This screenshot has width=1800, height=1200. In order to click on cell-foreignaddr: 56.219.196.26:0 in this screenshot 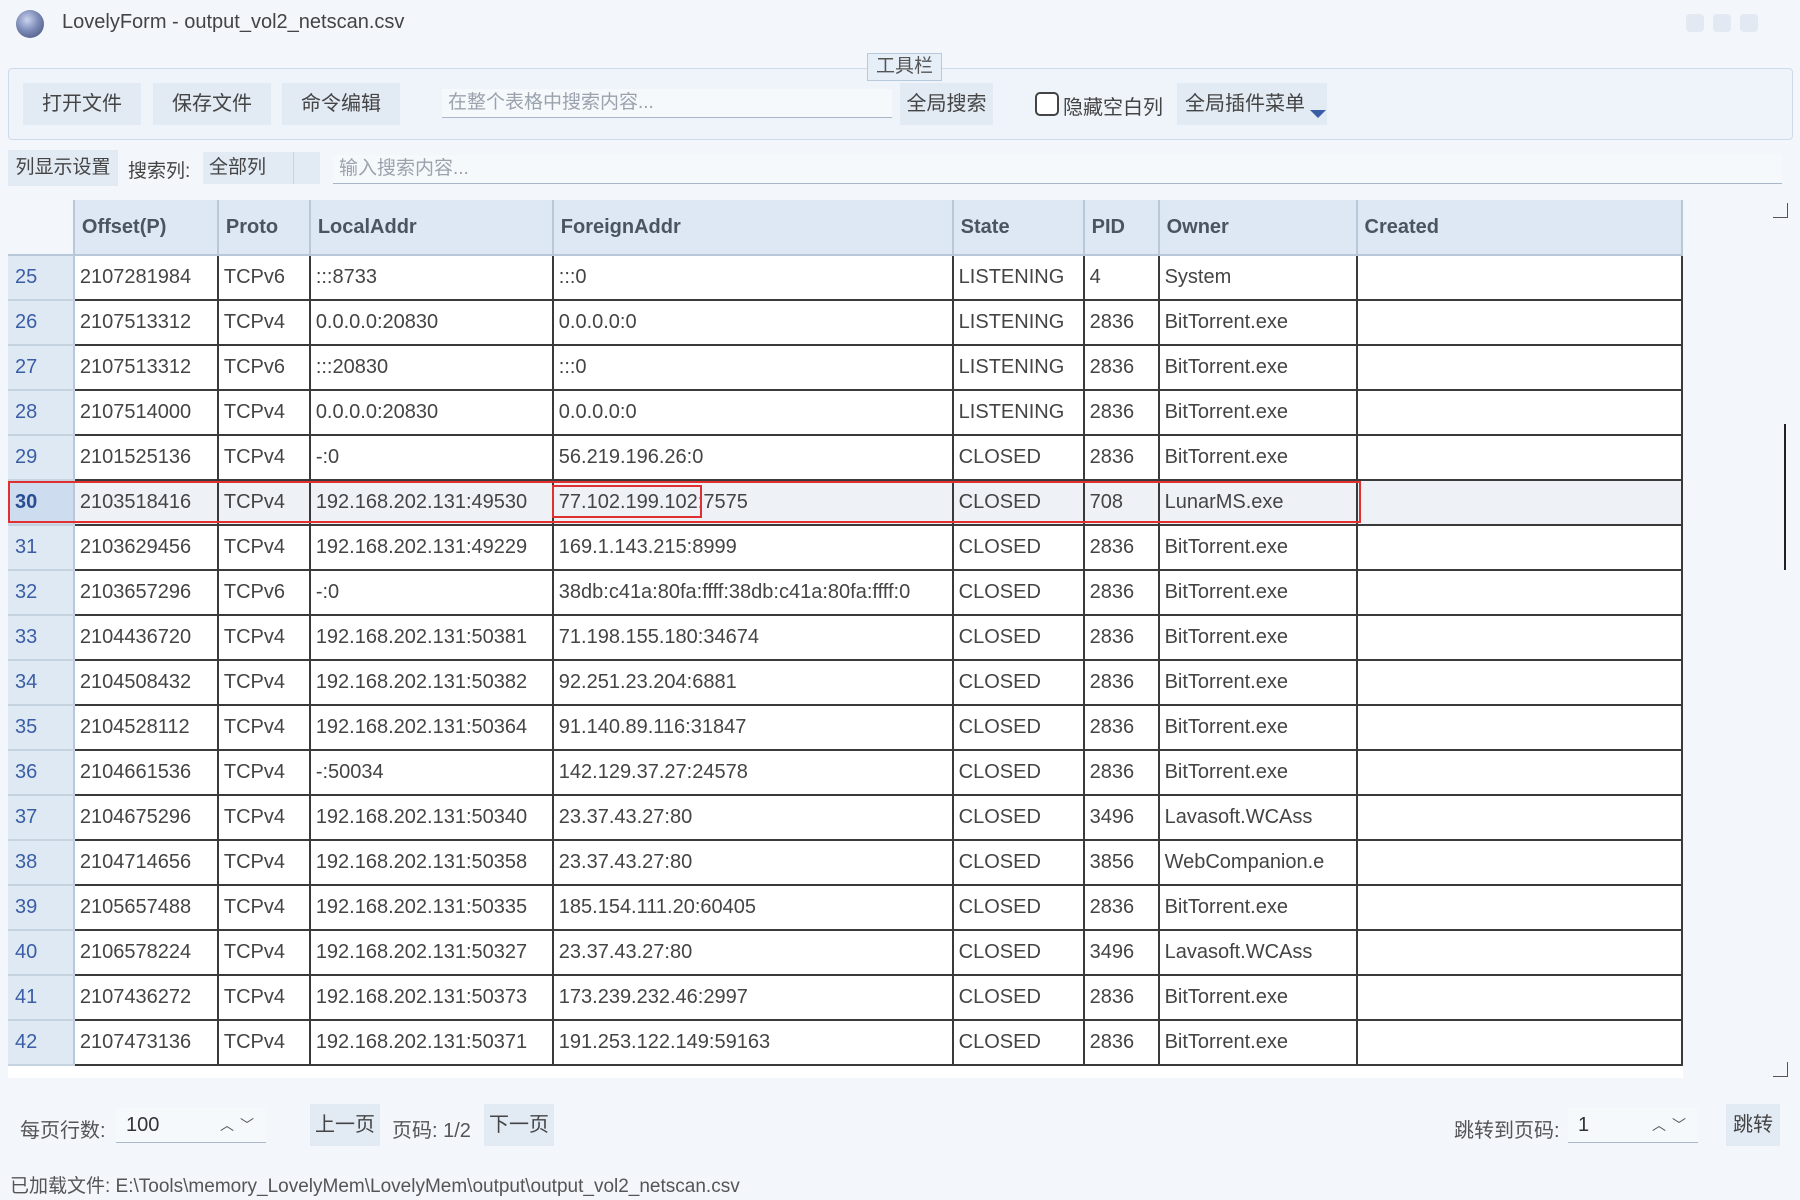, I will do `click(753, 458)`.